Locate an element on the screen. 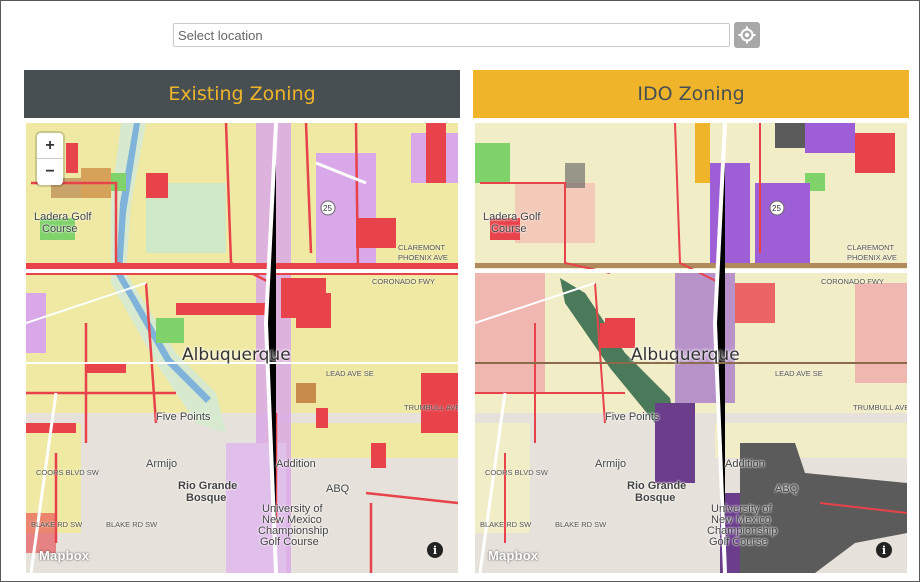  zoom-in-button: + is located at coordinates (50, 146).